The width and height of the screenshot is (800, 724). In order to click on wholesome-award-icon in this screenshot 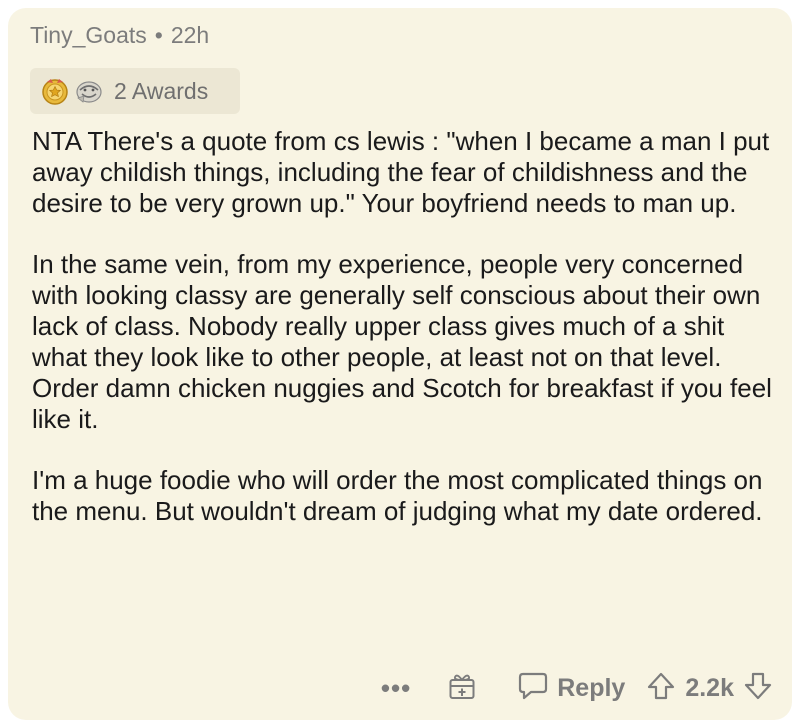, I will do `click(89, 91)`.